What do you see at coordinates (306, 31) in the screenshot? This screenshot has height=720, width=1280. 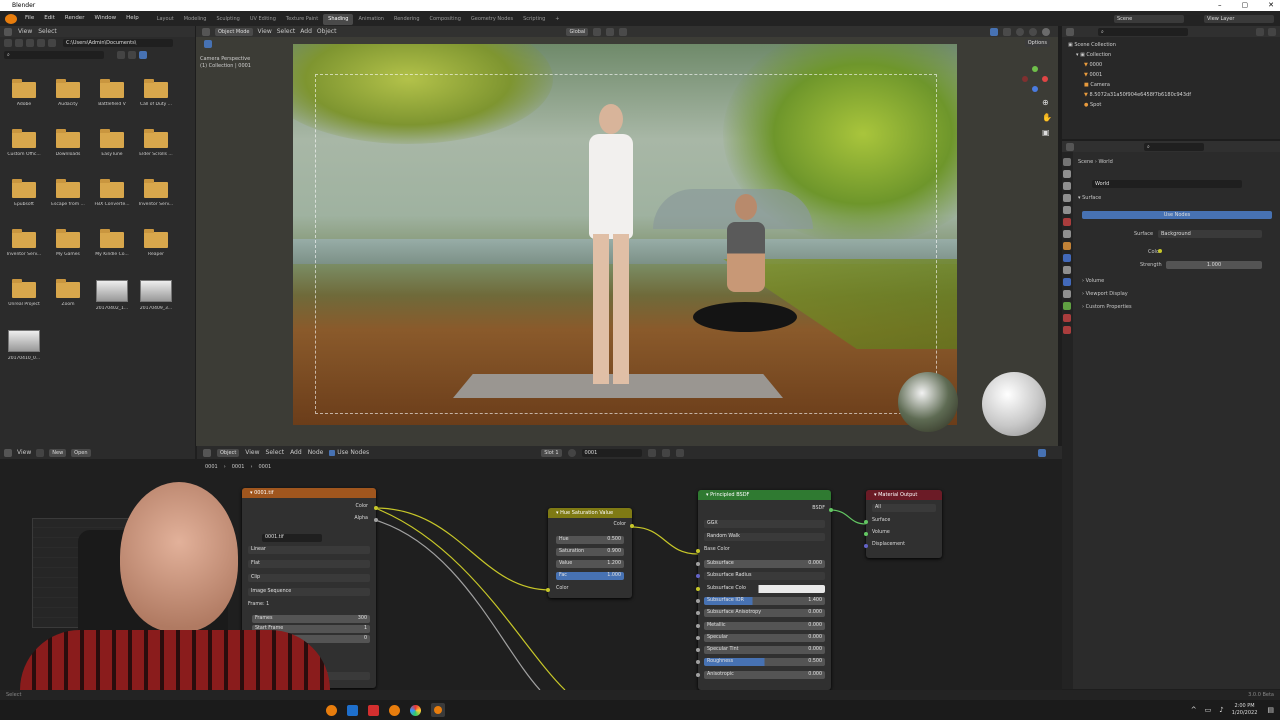 I see `vp-add-menu: Add` at bounding box center [306, 31].